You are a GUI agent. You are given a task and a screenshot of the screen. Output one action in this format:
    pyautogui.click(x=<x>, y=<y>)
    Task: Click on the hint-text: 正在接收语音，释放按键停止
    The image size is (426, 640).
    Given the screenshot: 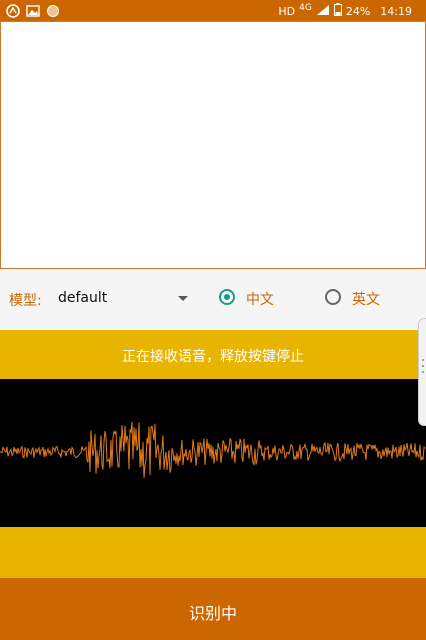 What is the action you would take?
    pyautogui.click(x=213, y=357)
    